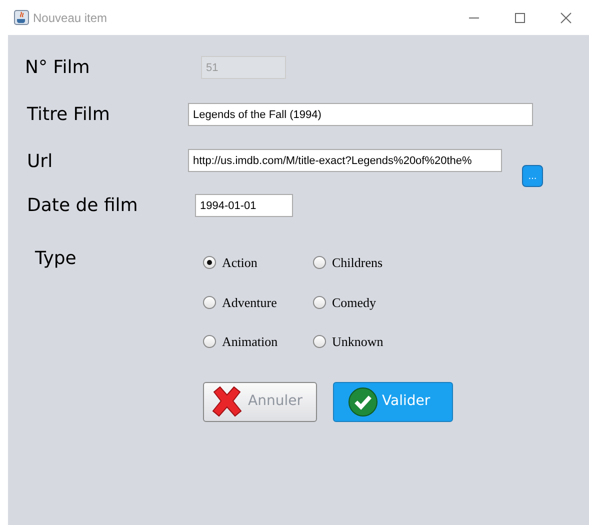  I want to click on maximize-icon, so click(520, 18).